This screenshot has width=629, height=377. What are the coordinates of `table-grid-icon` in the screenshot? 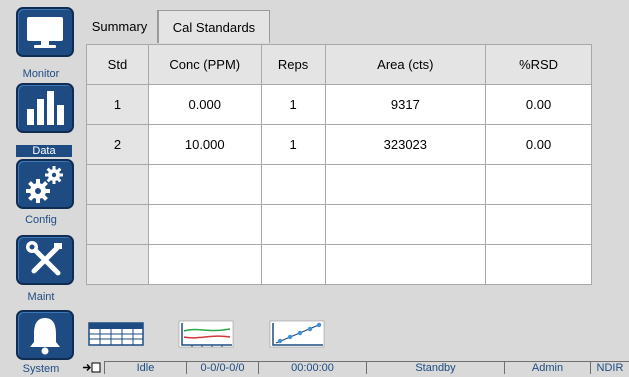 It's located at (116, 334).